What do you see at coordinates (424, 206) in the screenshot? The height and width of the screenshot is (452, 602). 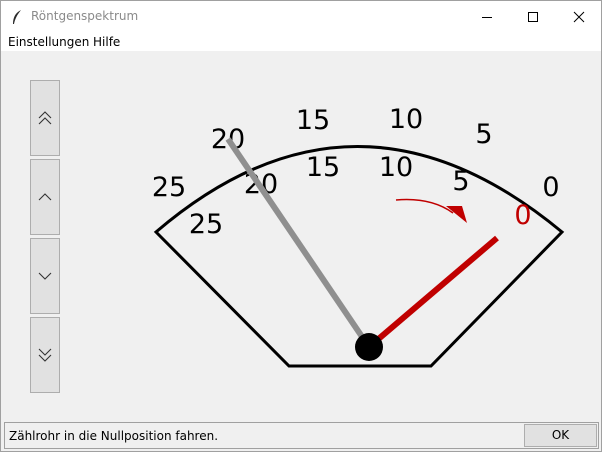 I see `motion-arrow` at bounding box center [424, 206].